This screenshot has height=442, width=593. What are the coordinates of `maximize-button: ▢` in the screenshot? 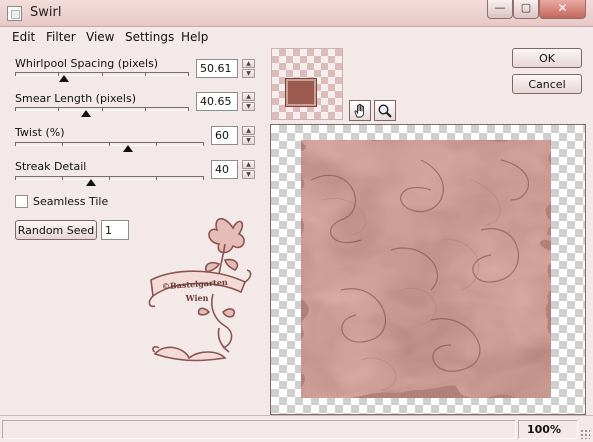 It's located at (526, 9).